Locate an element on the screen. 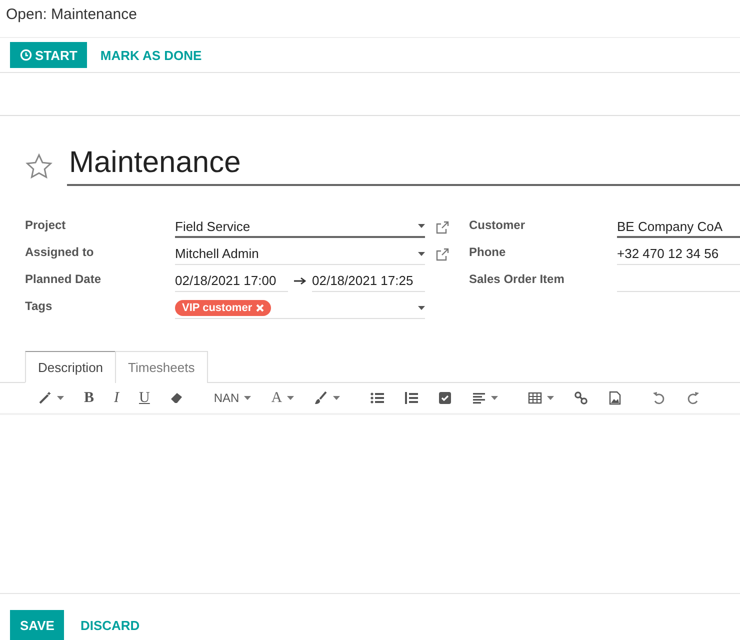  checkbox-icon is located at coordinates (445, 398).